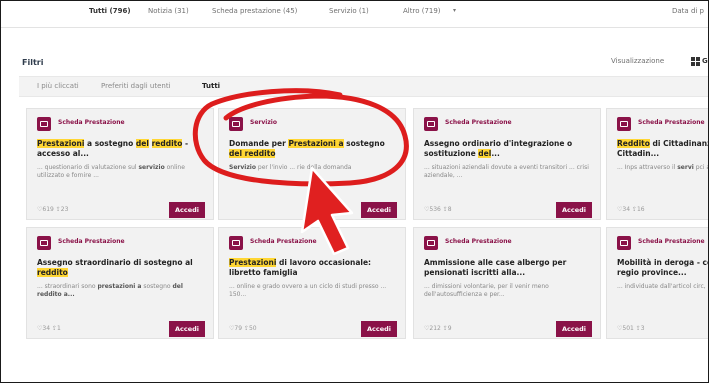  What do you see at coordinates (64, 209) in the screenshot?
I see `likes-count: 23` at bounding box center [64, 209].